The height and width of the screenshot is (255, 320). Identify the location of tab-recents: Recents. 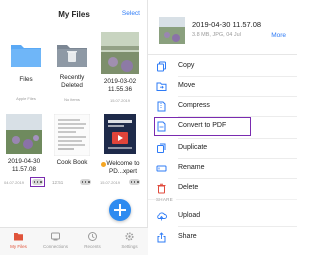
(92, 240).